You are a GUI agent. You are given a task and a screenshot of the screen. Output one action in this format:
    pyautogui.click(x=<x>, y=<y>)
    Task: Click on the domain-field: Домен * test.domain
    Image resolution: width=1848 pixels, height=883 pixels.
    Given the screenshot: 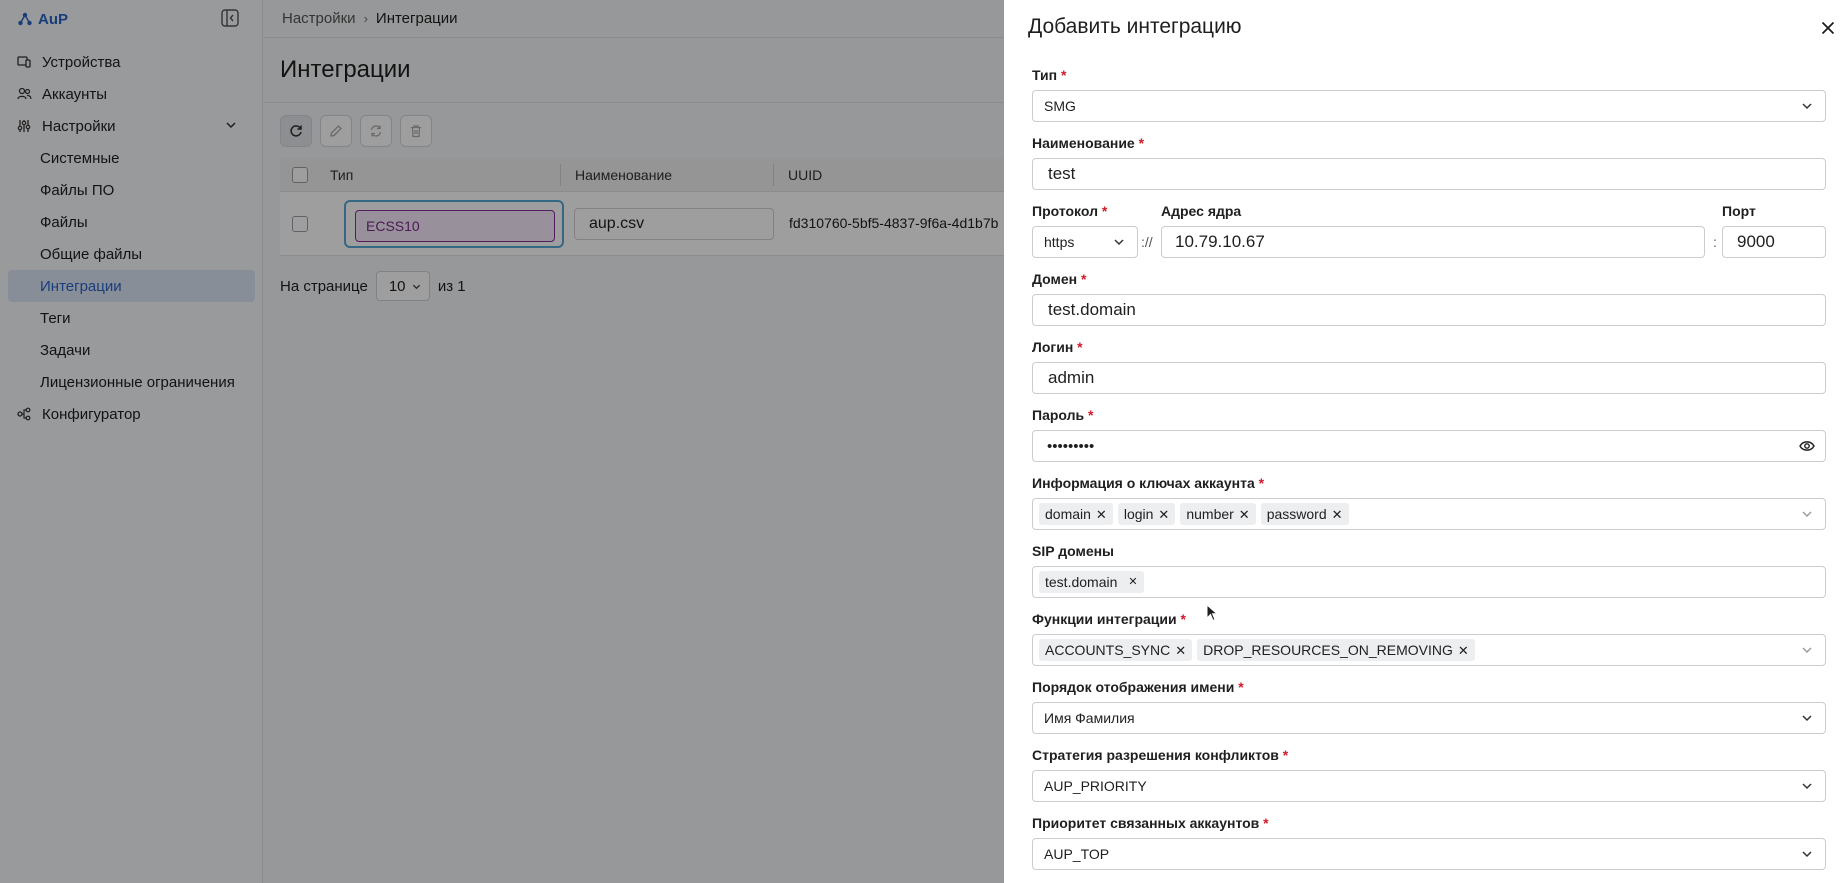 What is the action you would take?
    pyautogui.click(x=1429, y=298)
    